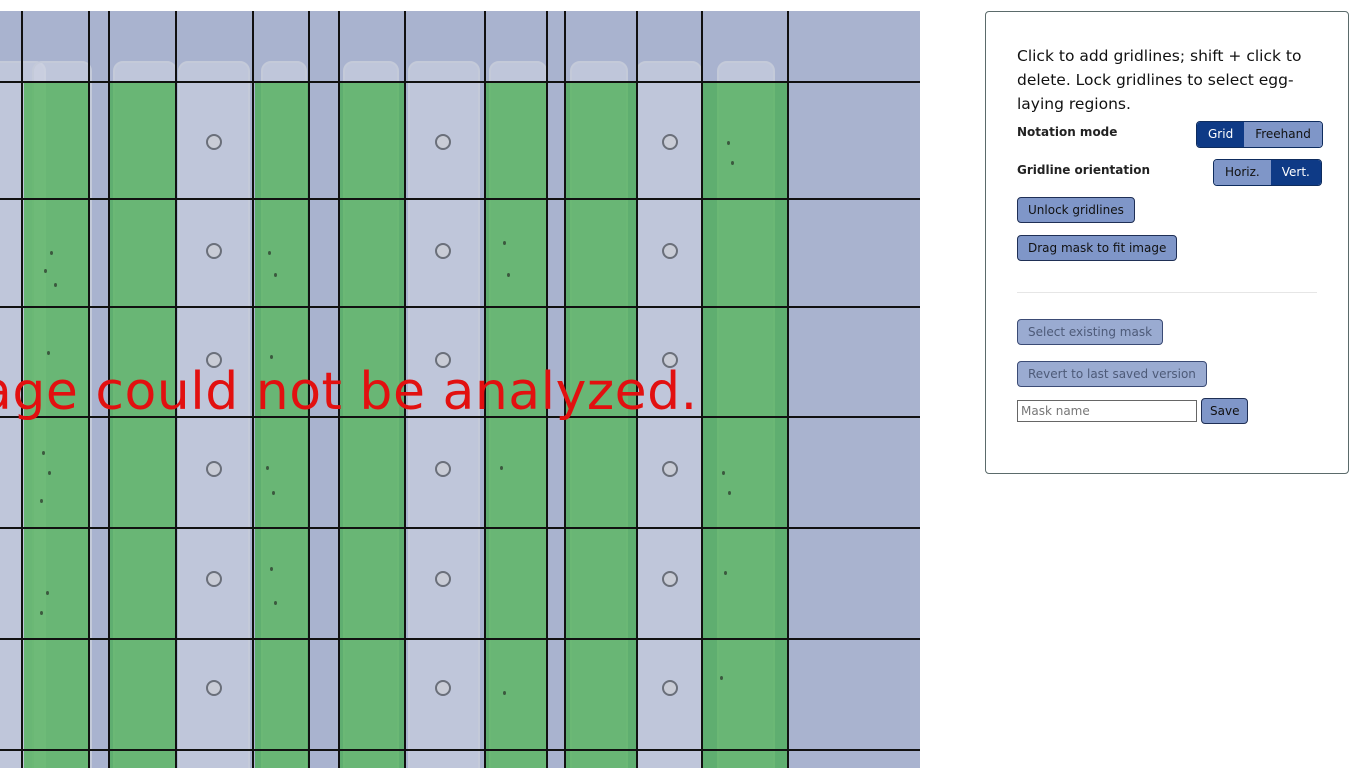  What do you see at coordinates (1225, 411) in the screenshot?
I see `save-button: Save` at bounding box center [1225, 411].